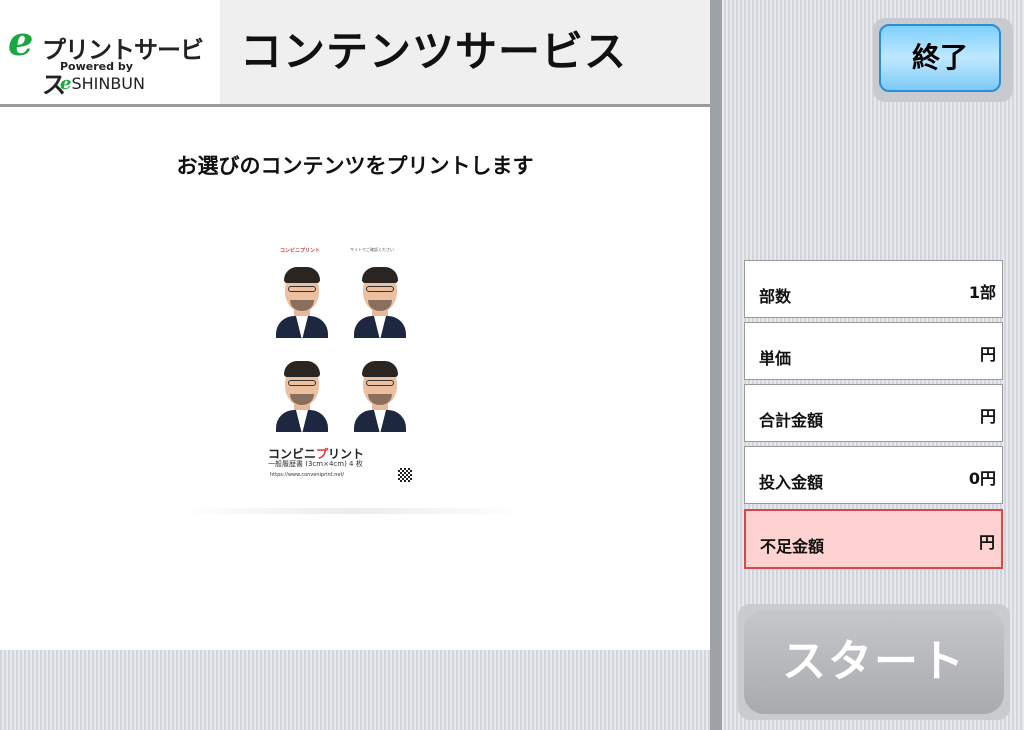 The image size is (1024, 730). I want to click on eprint-logo: e プリントサービス Powered by eSHINBUN, so click(110, 52).